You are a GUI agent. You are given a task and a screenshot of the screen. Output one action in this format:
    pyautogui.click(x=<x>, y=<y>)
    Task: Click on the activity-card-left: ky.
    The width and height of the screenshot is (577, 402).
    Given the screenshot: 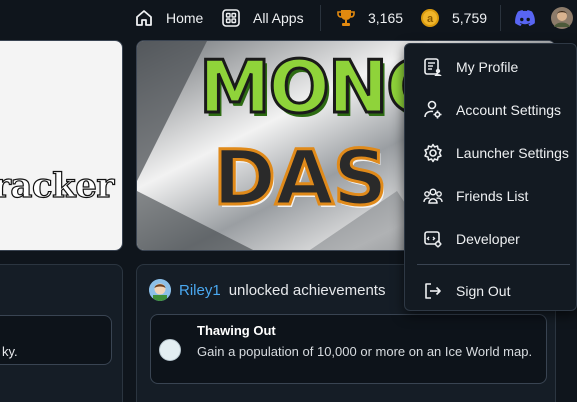 What is the action you would take?
    pyautogui.click(x=61, y=333)
    